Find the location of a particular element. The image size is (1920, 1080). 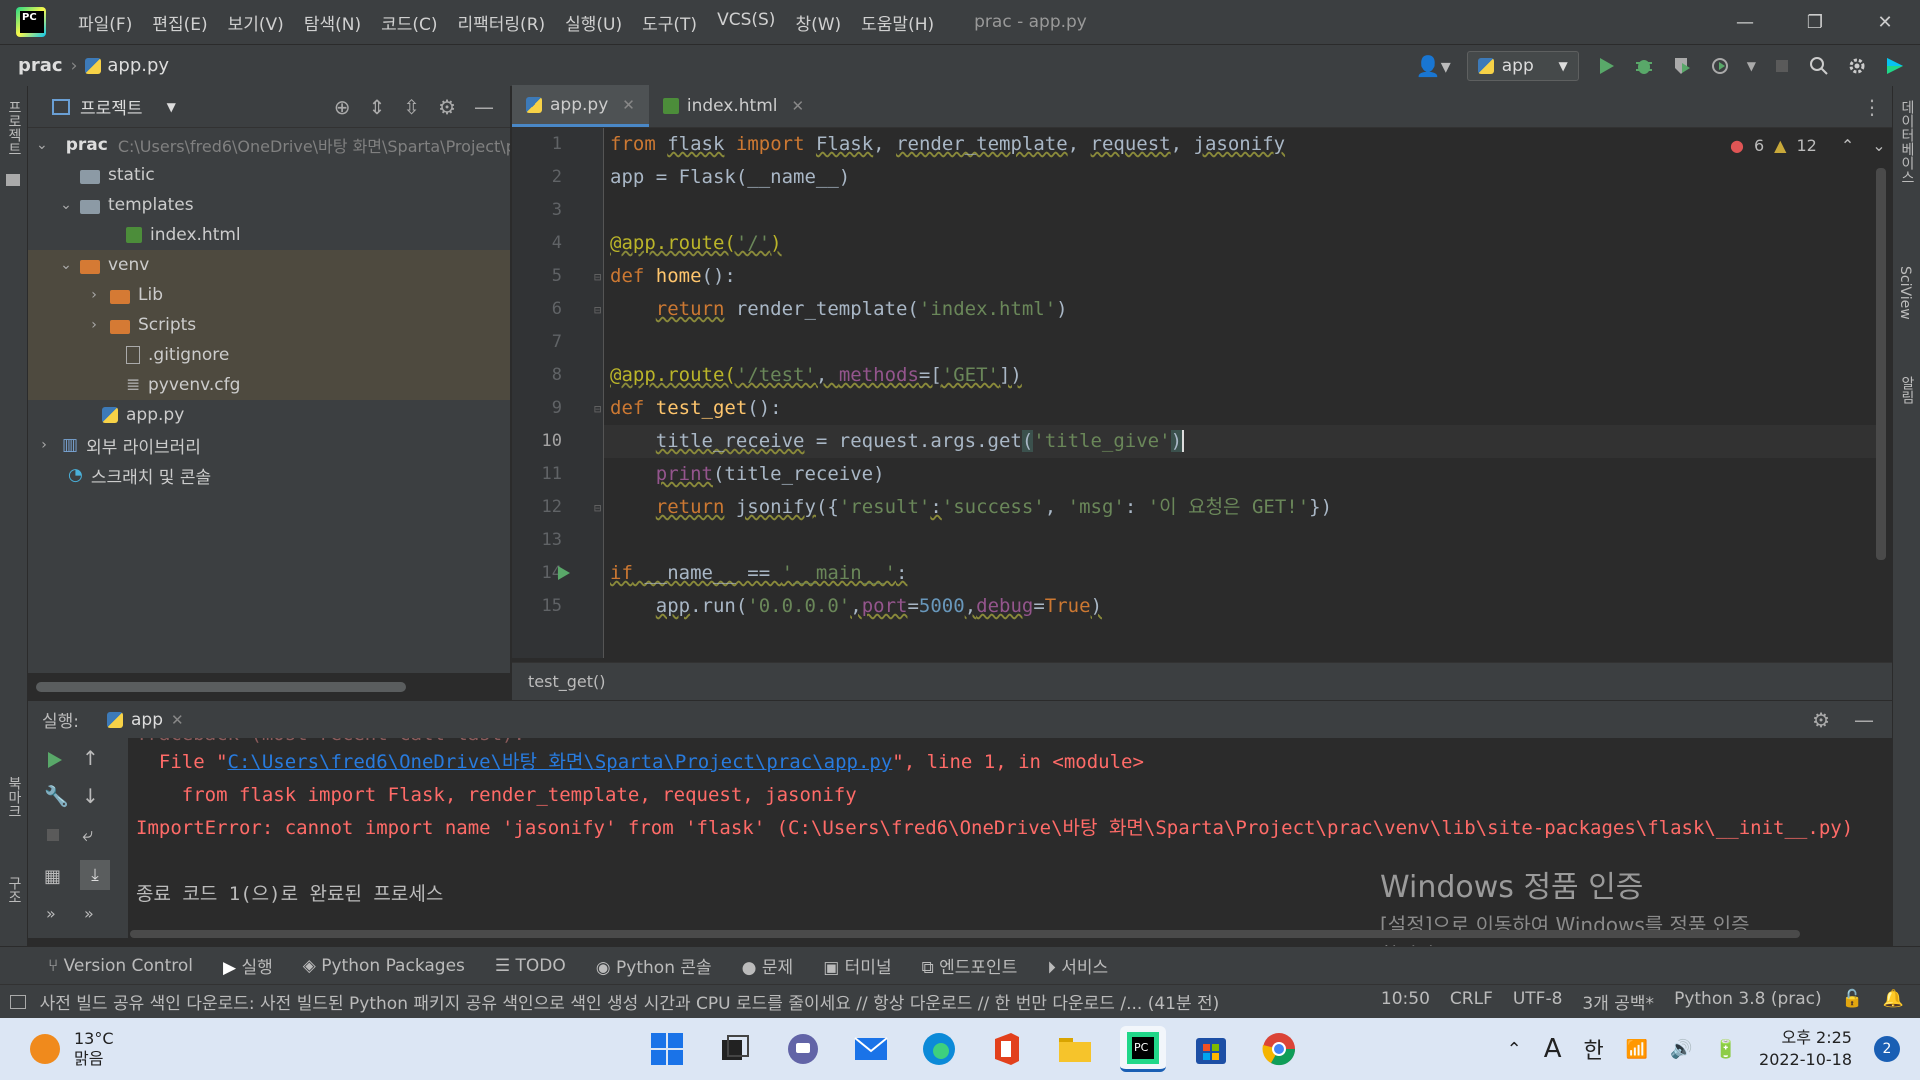

pycharm-taskbar-icon: PC is located at coordinates (1143, 1049).